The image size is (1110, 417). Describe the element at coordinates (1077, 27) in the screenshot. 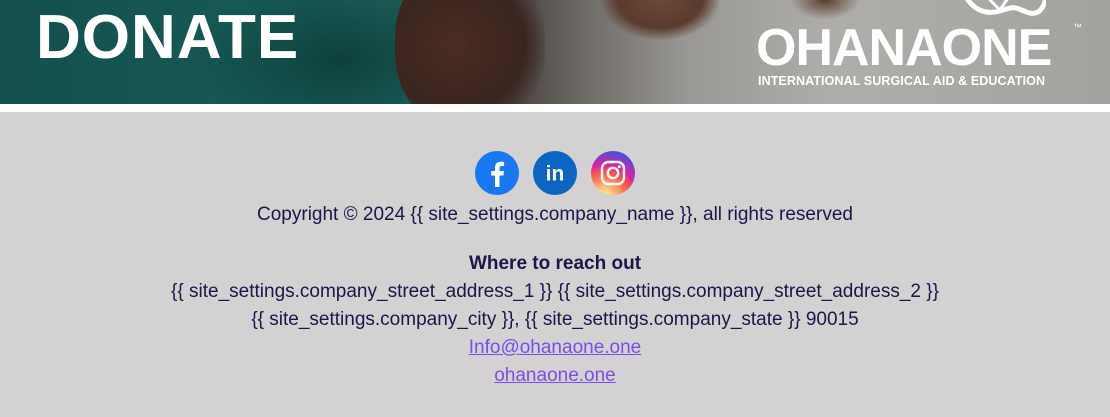

I see `trademark-symbol: ™` at that location.